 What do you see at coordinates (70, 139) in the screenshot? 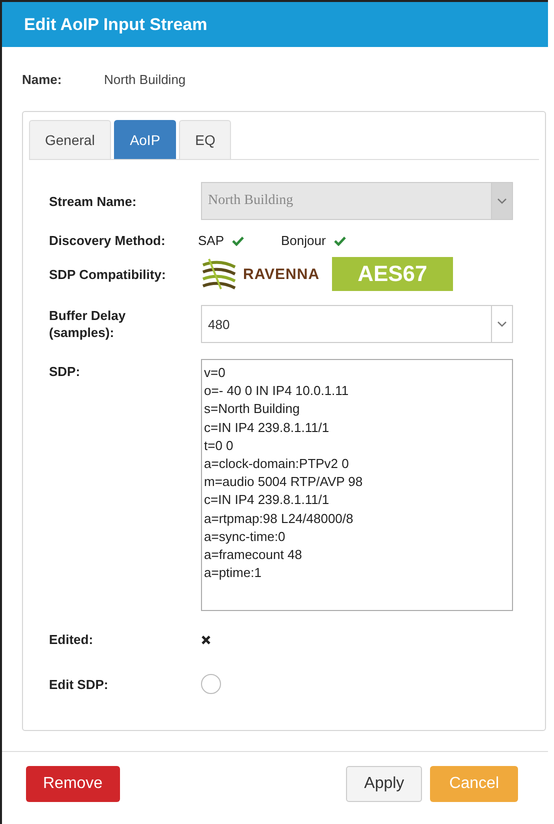
I see `tab: General` at bounding box center [70, 139].